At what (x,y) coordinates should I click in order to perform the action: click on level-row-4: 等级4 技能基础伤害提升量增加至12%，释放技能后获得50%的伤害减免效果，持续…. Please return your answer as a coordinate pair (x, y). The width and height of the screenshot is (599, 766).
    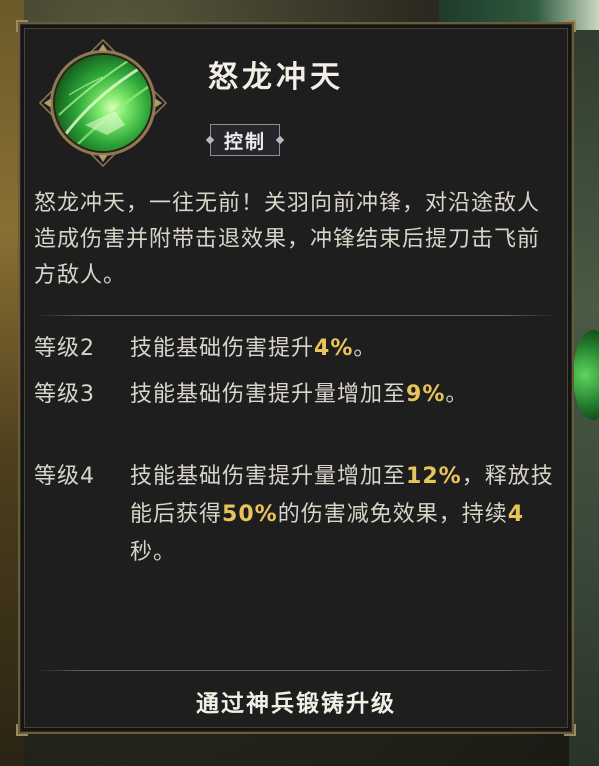
    Looking at the image, I should click on (296, 515).